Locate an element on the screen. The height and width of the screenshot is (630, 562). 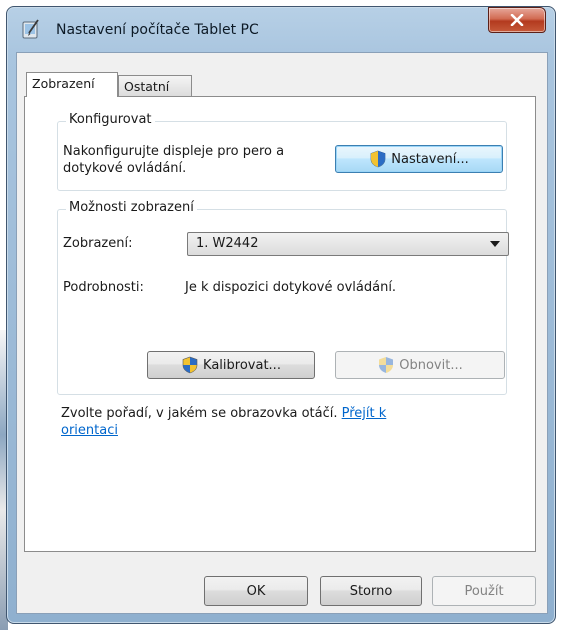
orientation-link-part1: Přejít k is located at coordinates (364, 413).